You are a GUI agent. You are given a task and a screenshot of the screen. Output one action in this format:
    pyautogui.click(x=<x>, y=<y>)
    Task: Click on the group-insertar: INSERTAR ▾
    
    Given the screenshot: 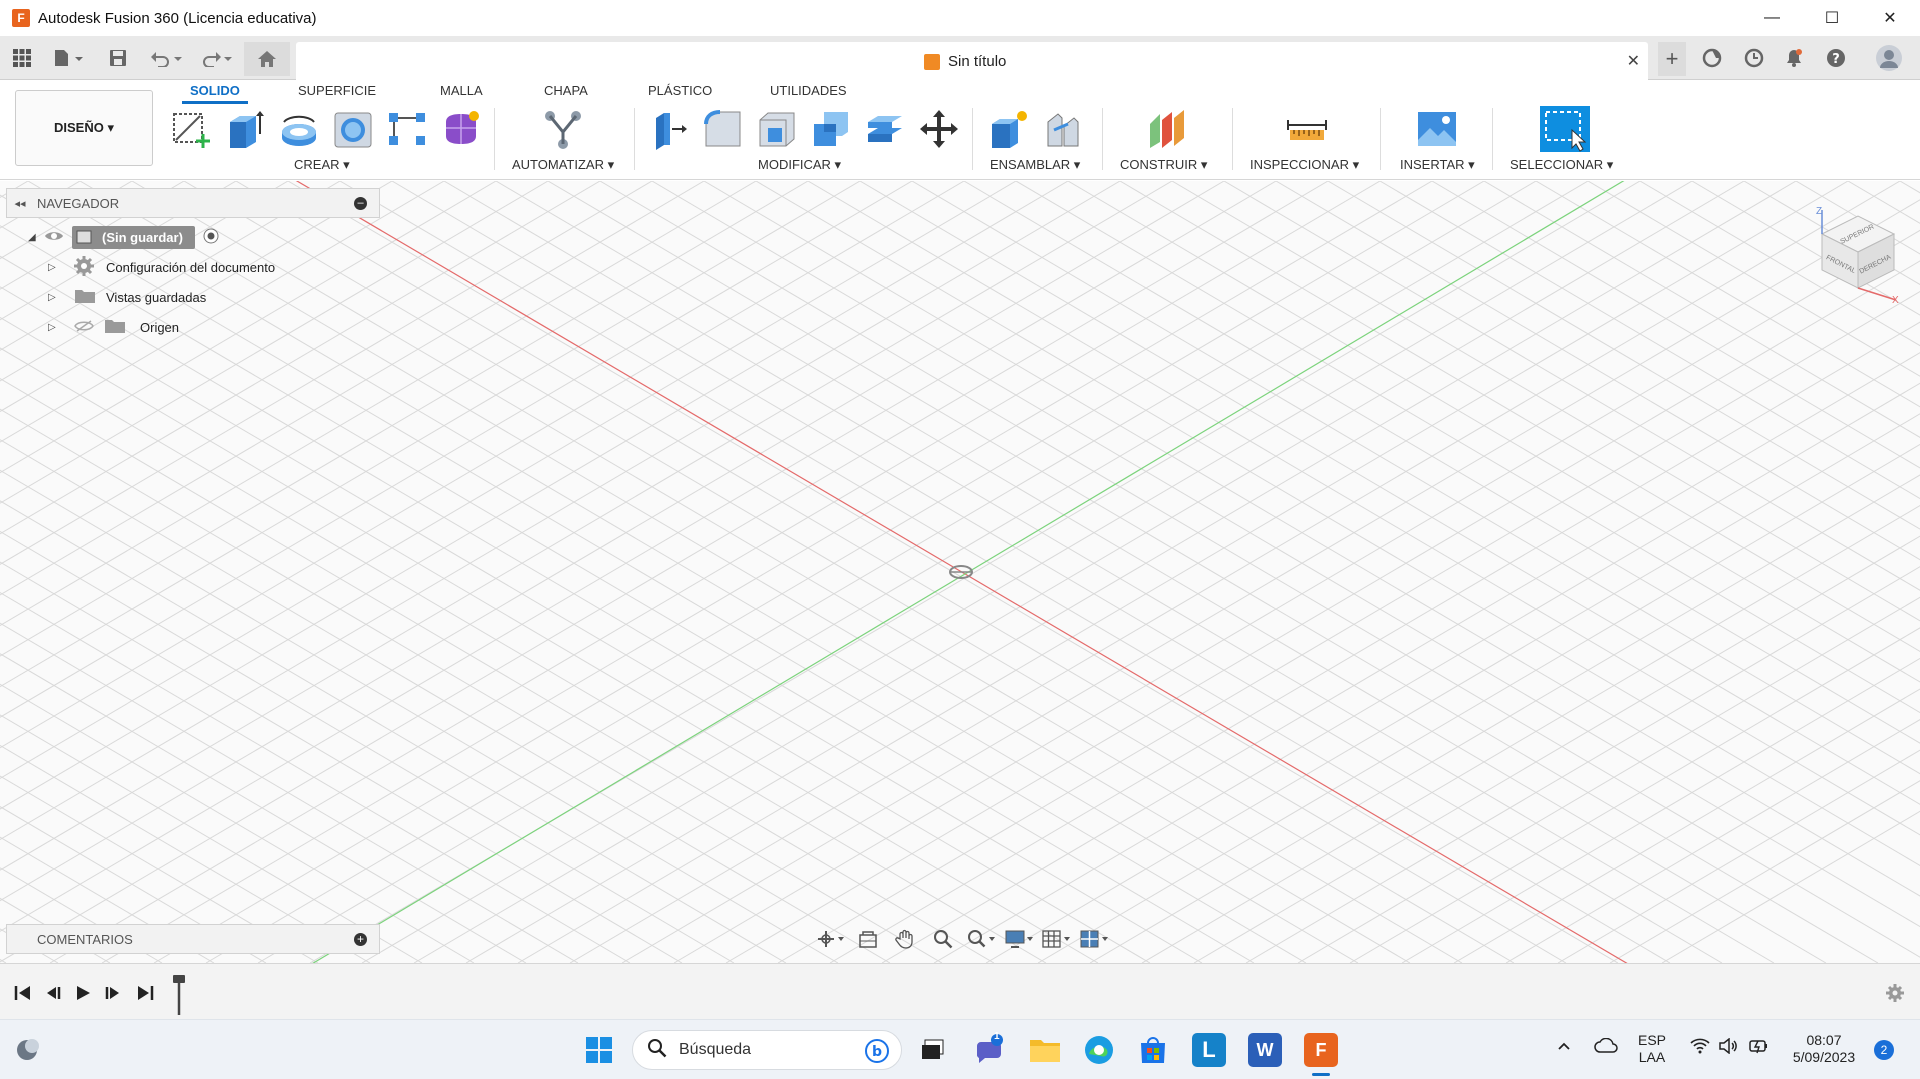 What is the action you would take?
    pyautogui.click(x=1437, y=165)
    